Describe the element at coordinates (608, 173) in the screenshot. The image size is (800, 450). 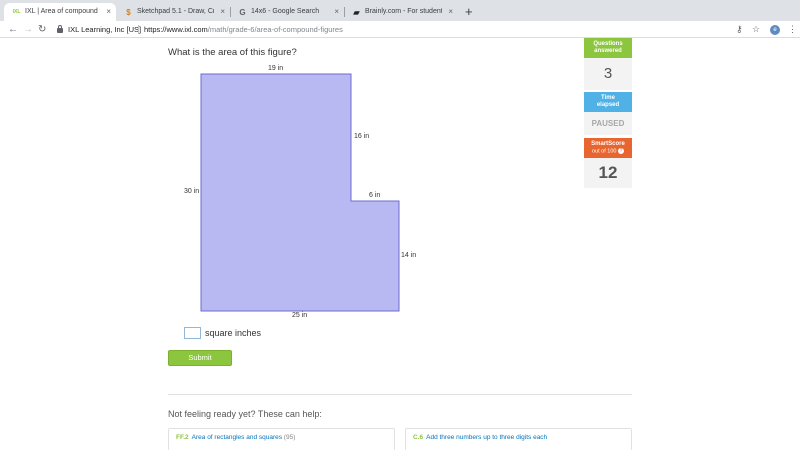
I see `smartscore-value: 12` at that location.